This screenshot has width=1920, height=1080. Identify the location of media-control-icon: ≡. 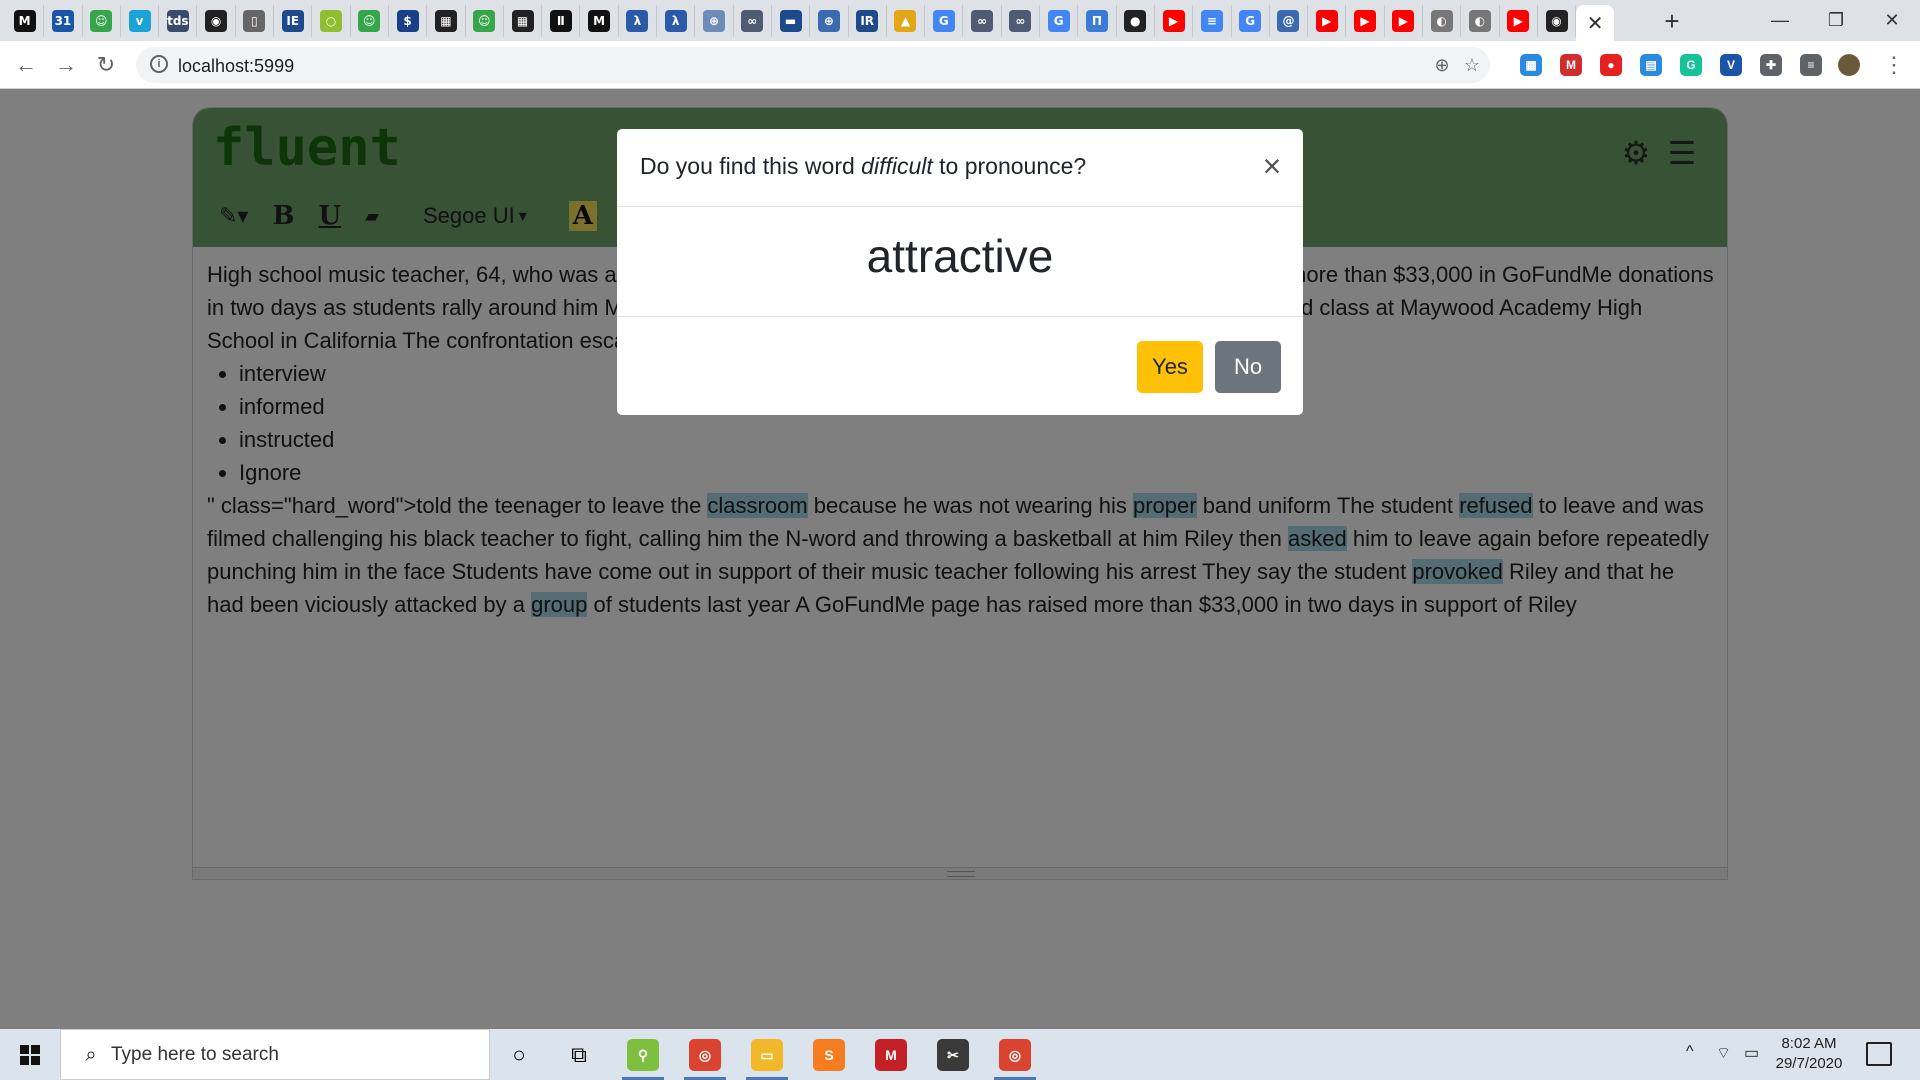
(1811, 65).